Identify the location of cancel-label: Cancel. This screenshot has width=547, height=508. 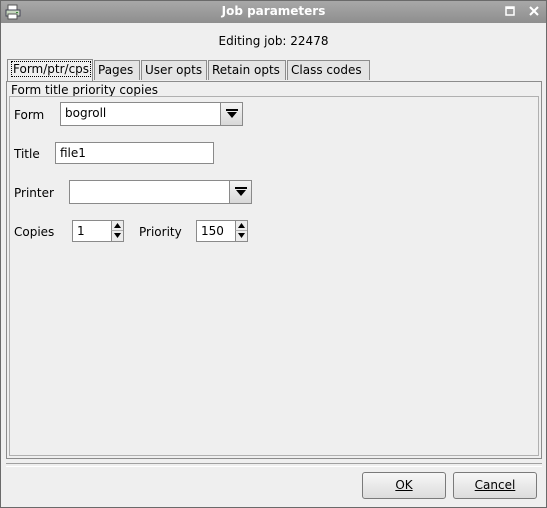
(495, 485).